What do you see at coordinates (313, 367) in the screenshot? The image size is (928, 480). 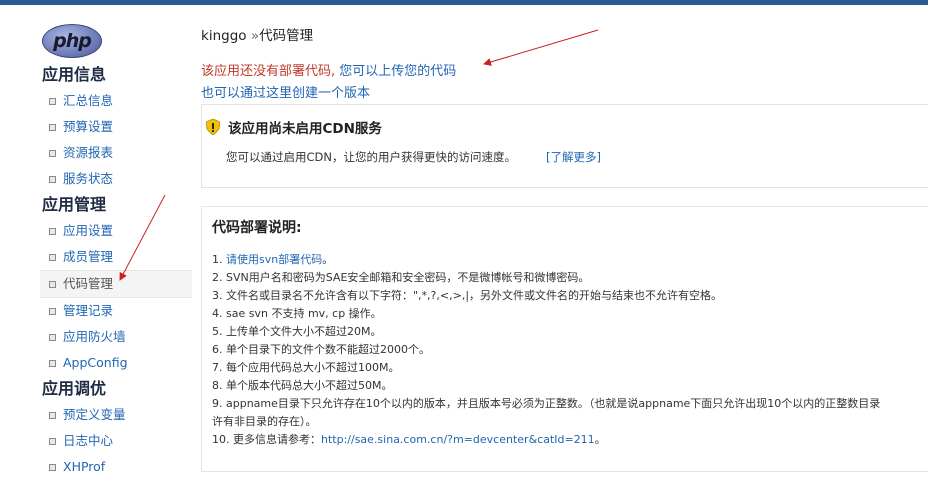 I see `rule-text: 每个应用代码总大小不超过100M。` at bounding box center [313, 367].